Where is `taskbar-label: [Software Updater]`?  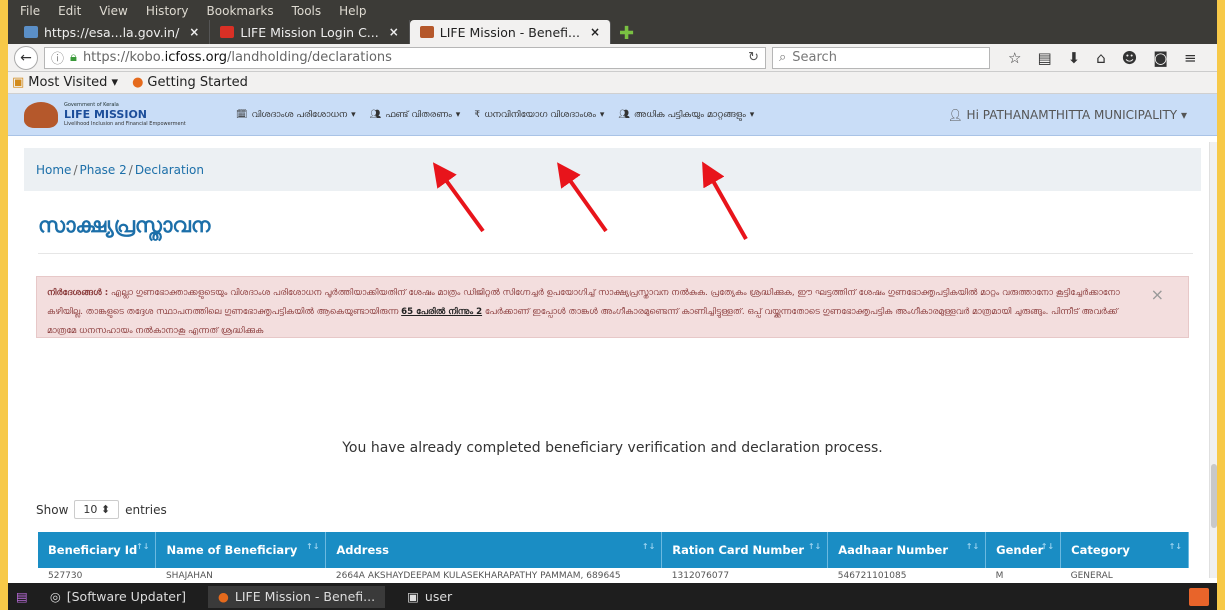 taskbar-label: [Software Updater] is located at coordinates (126, 596).